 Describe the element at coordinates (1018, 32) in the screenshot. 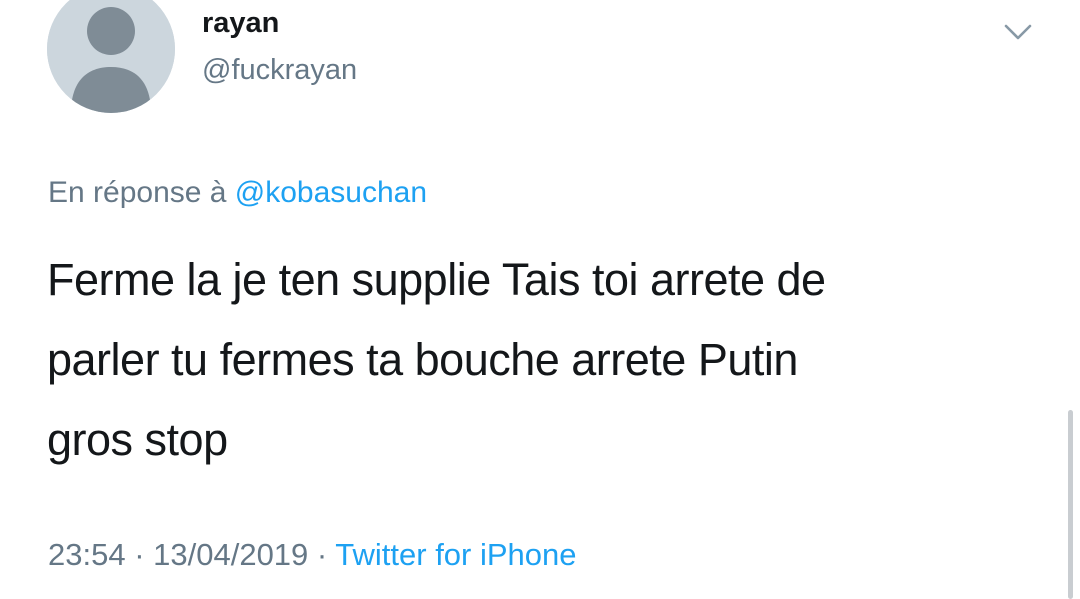

I see `chevron-down-icon` at that location.